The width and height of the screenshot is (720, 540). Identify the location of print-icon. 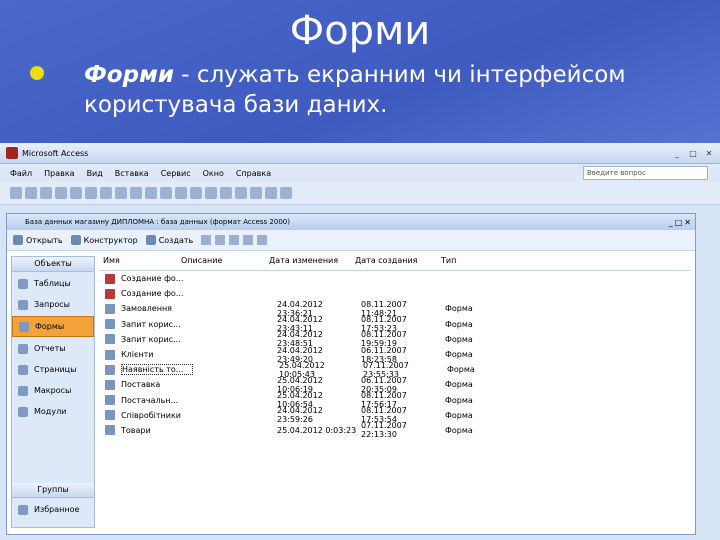
(76, 193).